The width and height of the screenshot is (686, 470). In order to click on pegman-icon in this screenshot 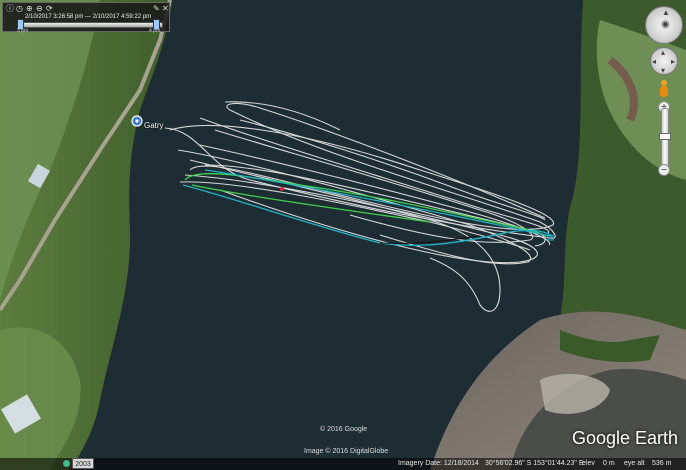, I will do `click(664, 89)`.